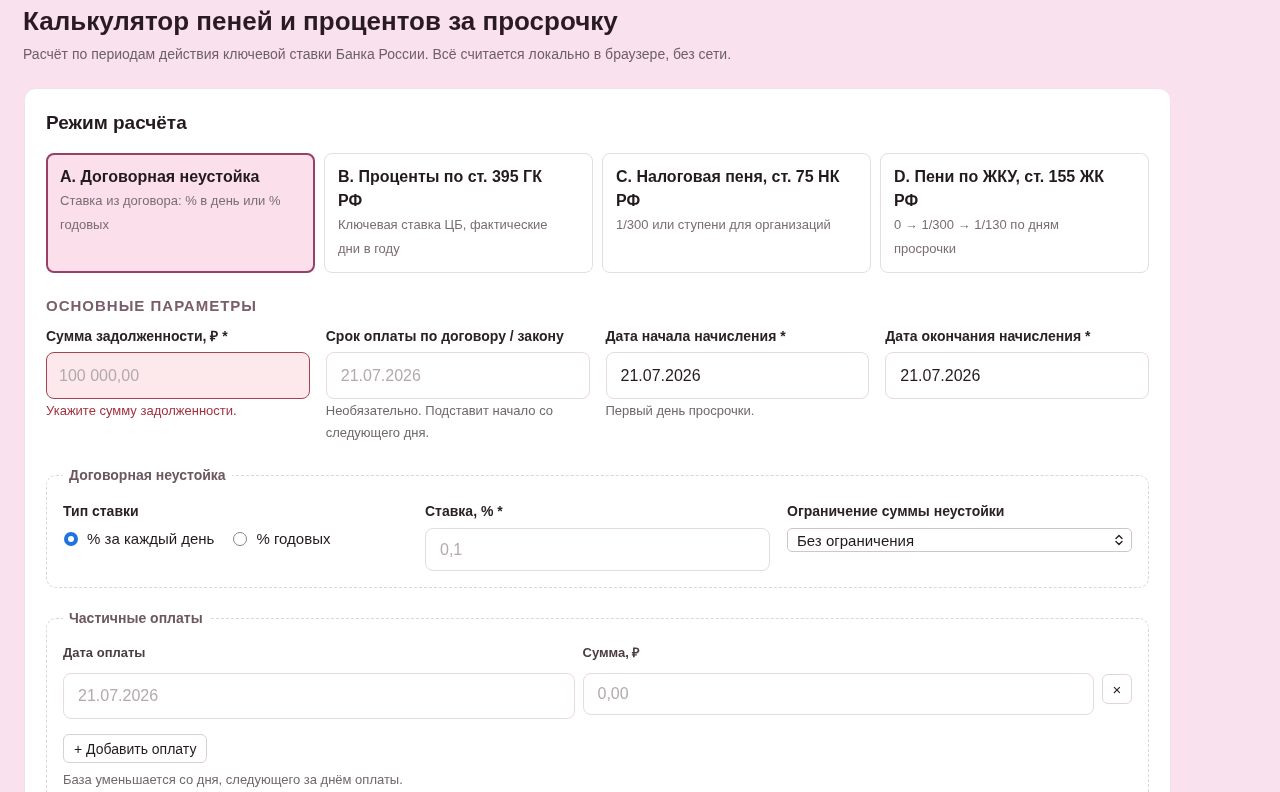 The width and height of the screenshot is (1280, 792). Describe the element at coordinates (135, 748) in the screenshot. I see `add-payment-button: + Добавить оплату` at that location.